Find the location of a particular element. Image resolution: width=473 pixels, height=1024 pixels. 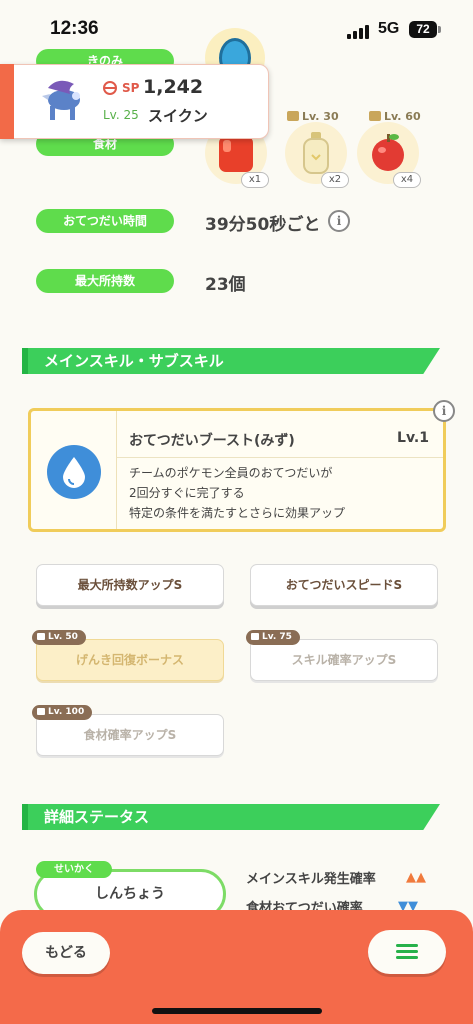

main-skill-level: Lv.1 is located at coordinates (413, 438).